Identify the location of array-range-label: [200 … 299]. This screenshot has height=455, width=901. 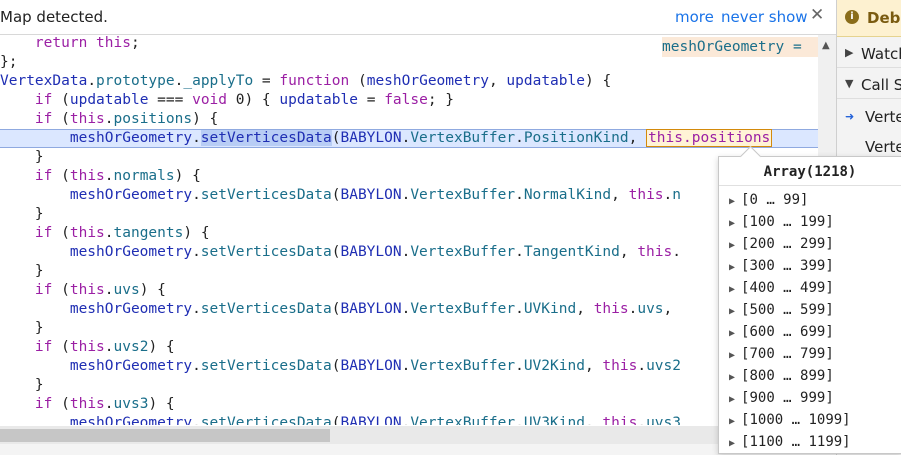
(787, 244).